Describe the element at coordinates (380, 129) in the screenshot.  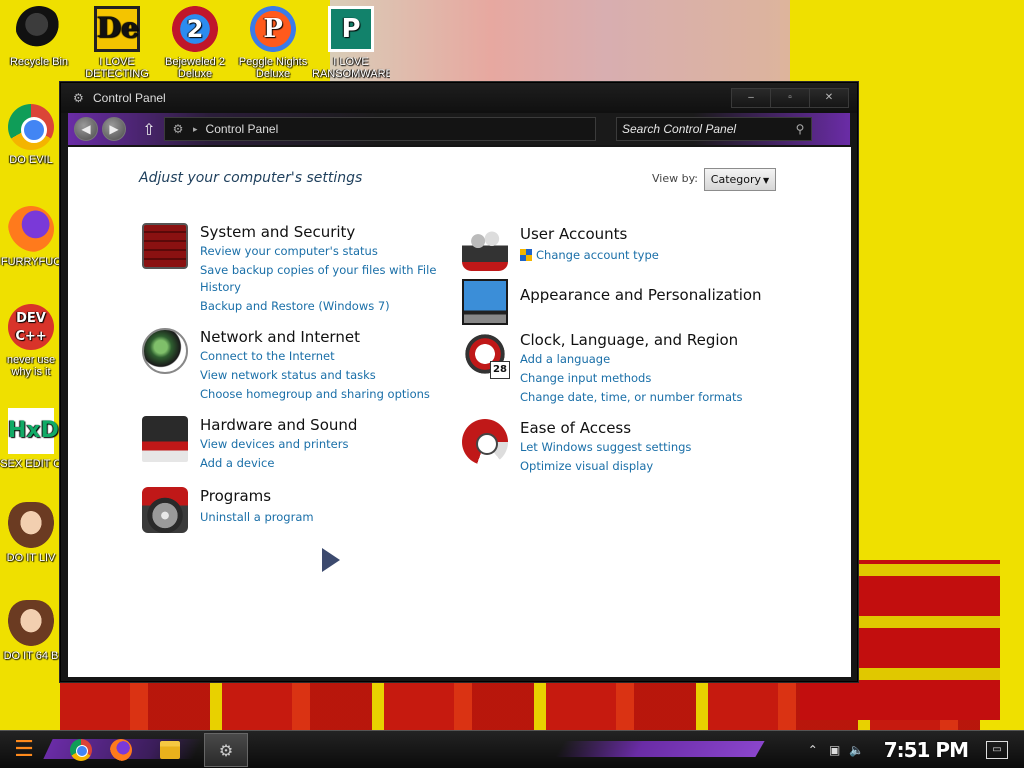
I see `address-bar: ⚙ ▸ Control Panel` at that location.